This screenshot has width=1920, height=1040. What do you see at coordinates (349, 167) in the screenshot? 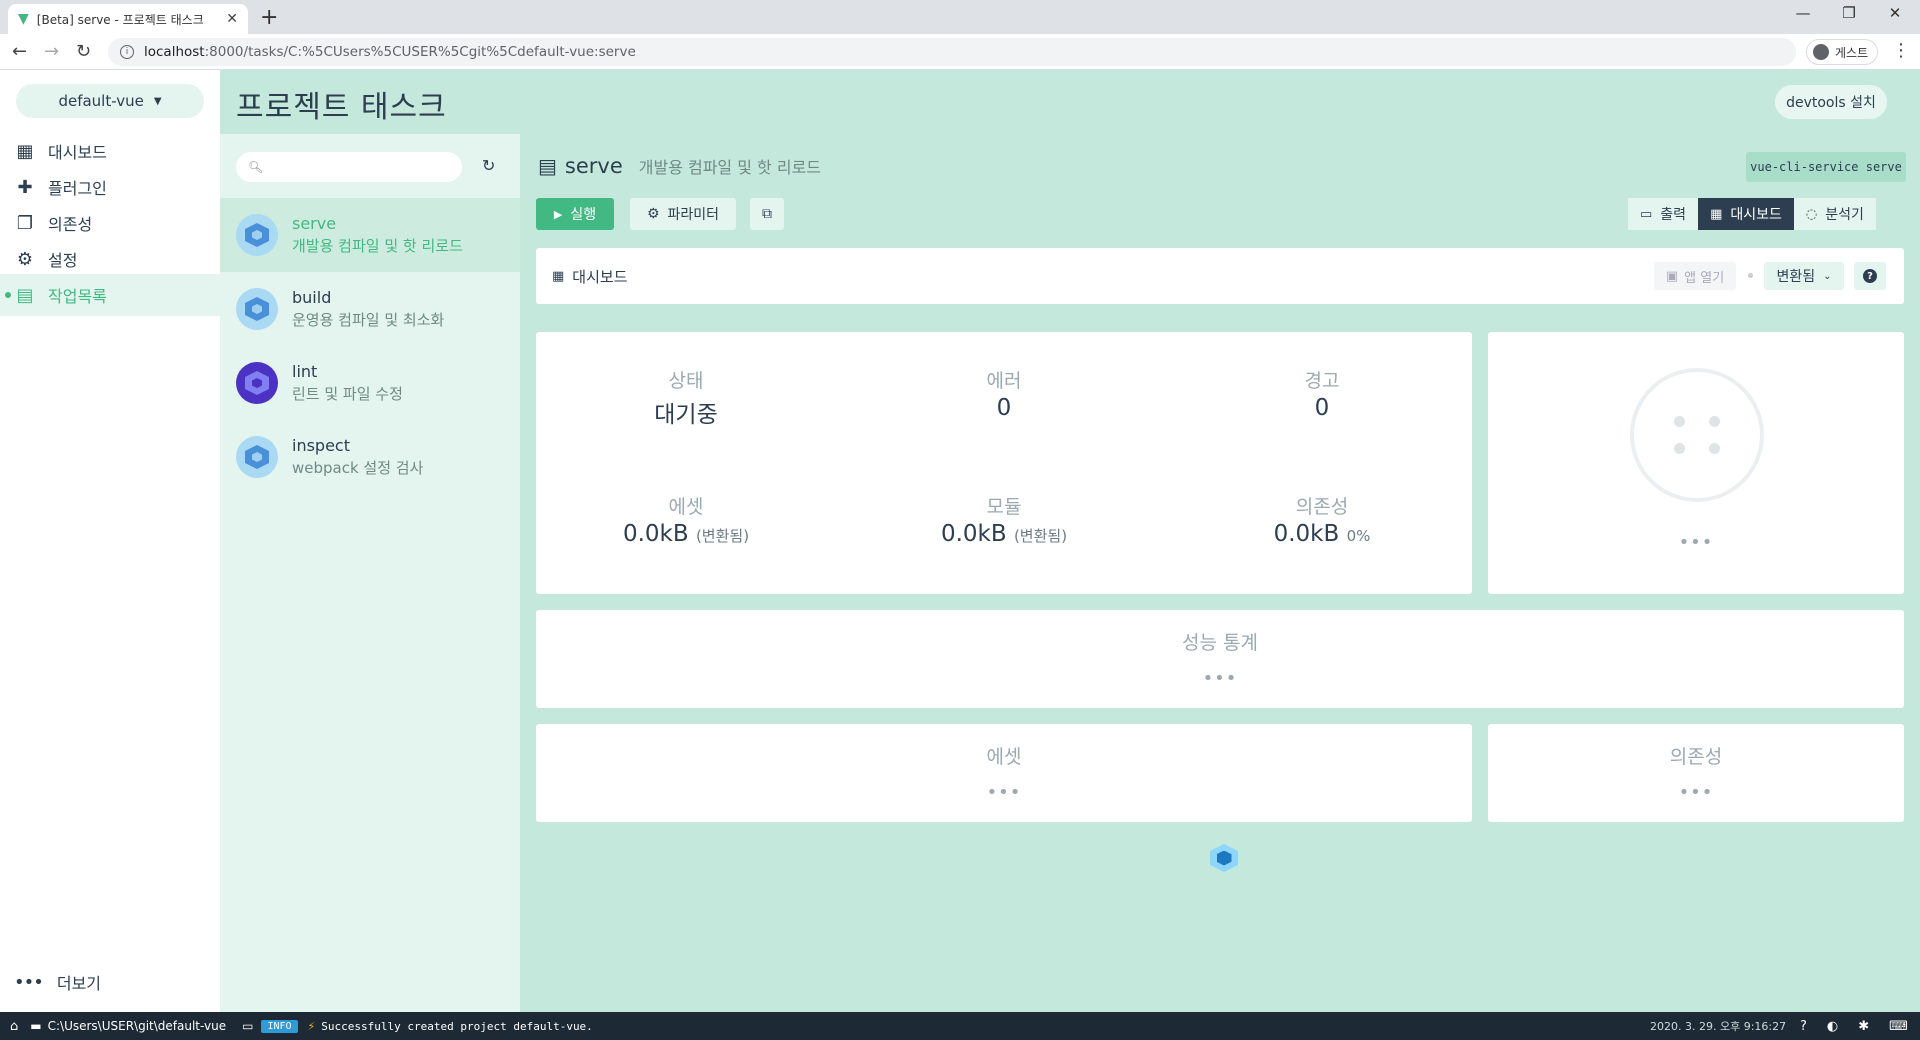
I see `task-search-input: 🔍︎` at bounding box center [349, 167].